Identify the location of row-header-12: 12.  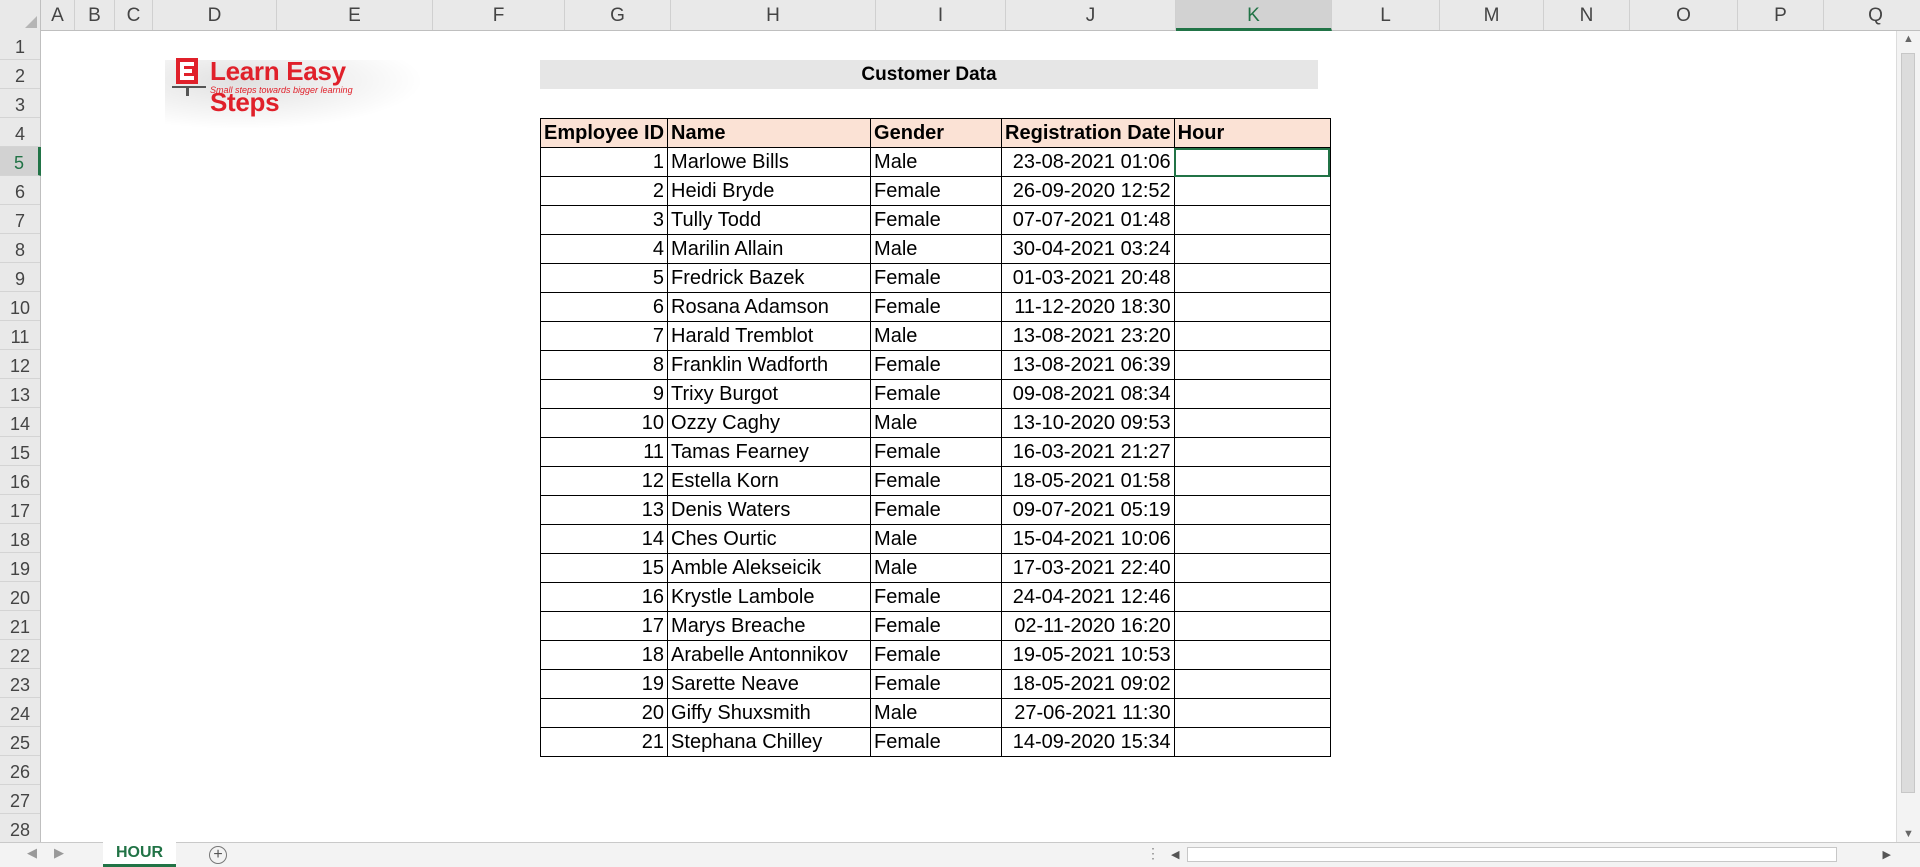
(20, 364).